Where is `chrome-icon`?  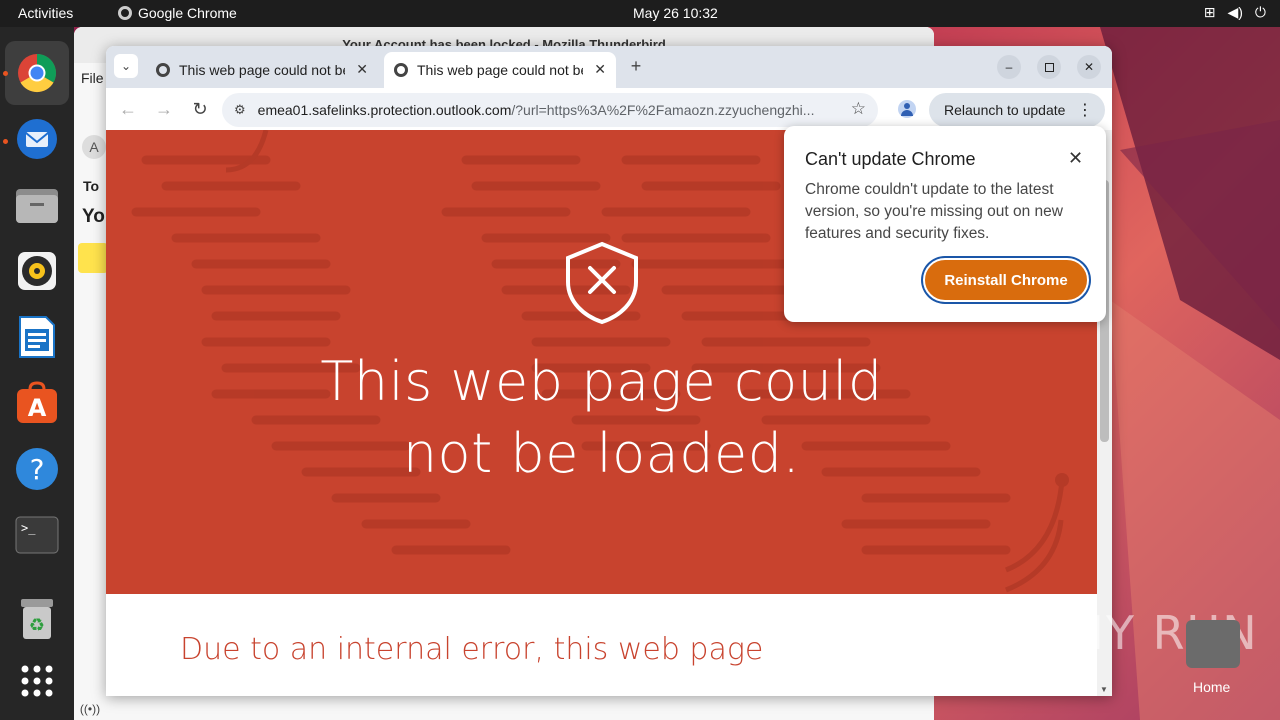 chrome-icon is located at coordinates (37, 73).